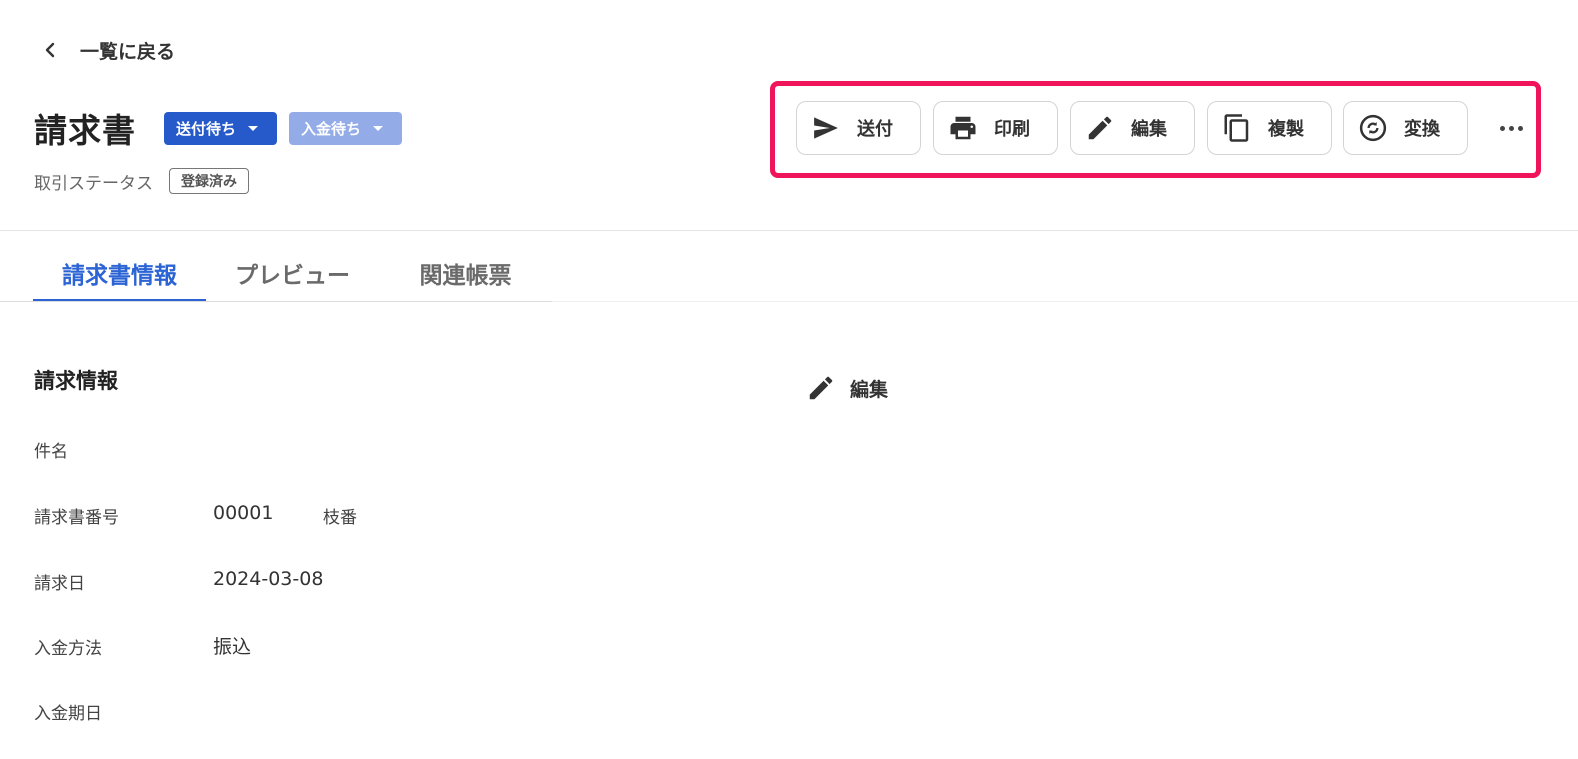 Image resolution: width=1578 pixels, height=759 pixels. I want to click on transaction-status: 取引ステータス 登録済み, so click(141, 181).